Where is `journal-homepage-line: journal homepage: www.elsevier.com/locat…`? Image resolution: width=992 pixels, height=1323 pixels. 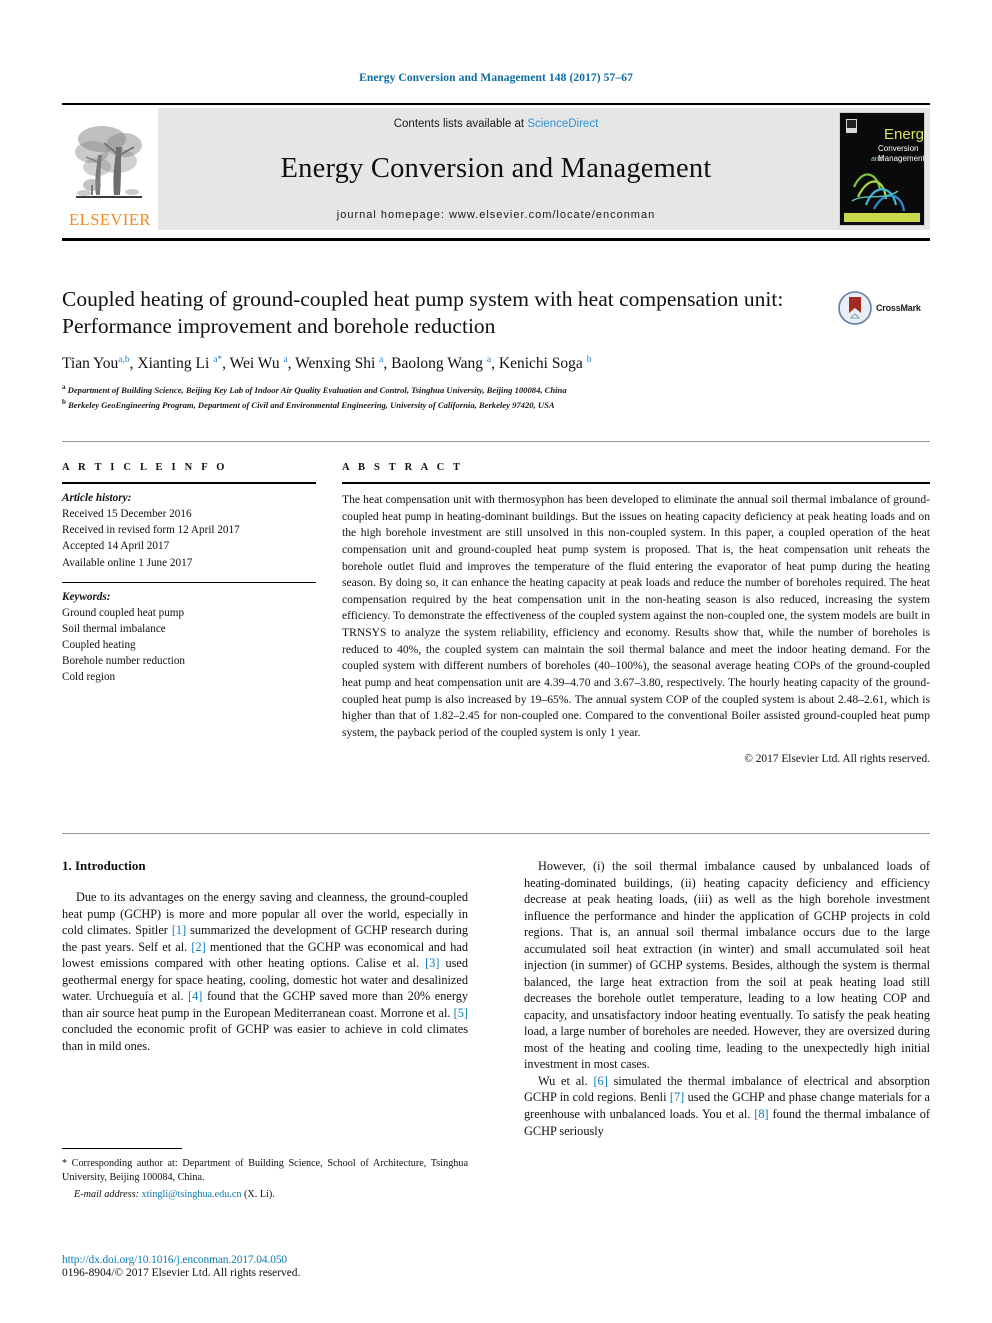 journal-homepage-line: journal homepage: www.elsevier.com/locat… is located at coordinates (496, 215).